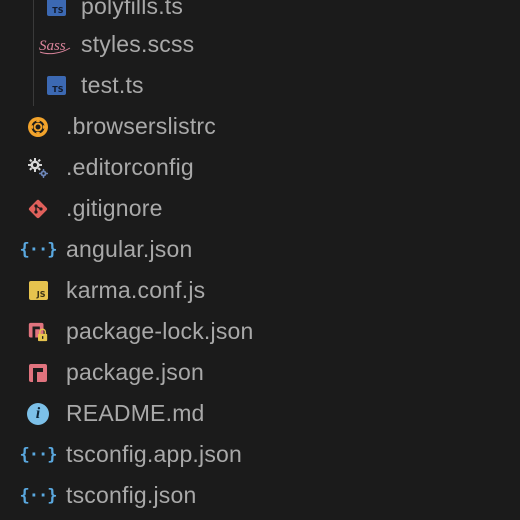 The image size is (520, 520). I want to click on file-row-editorconfig: .editorconfig, so click(260, 167).